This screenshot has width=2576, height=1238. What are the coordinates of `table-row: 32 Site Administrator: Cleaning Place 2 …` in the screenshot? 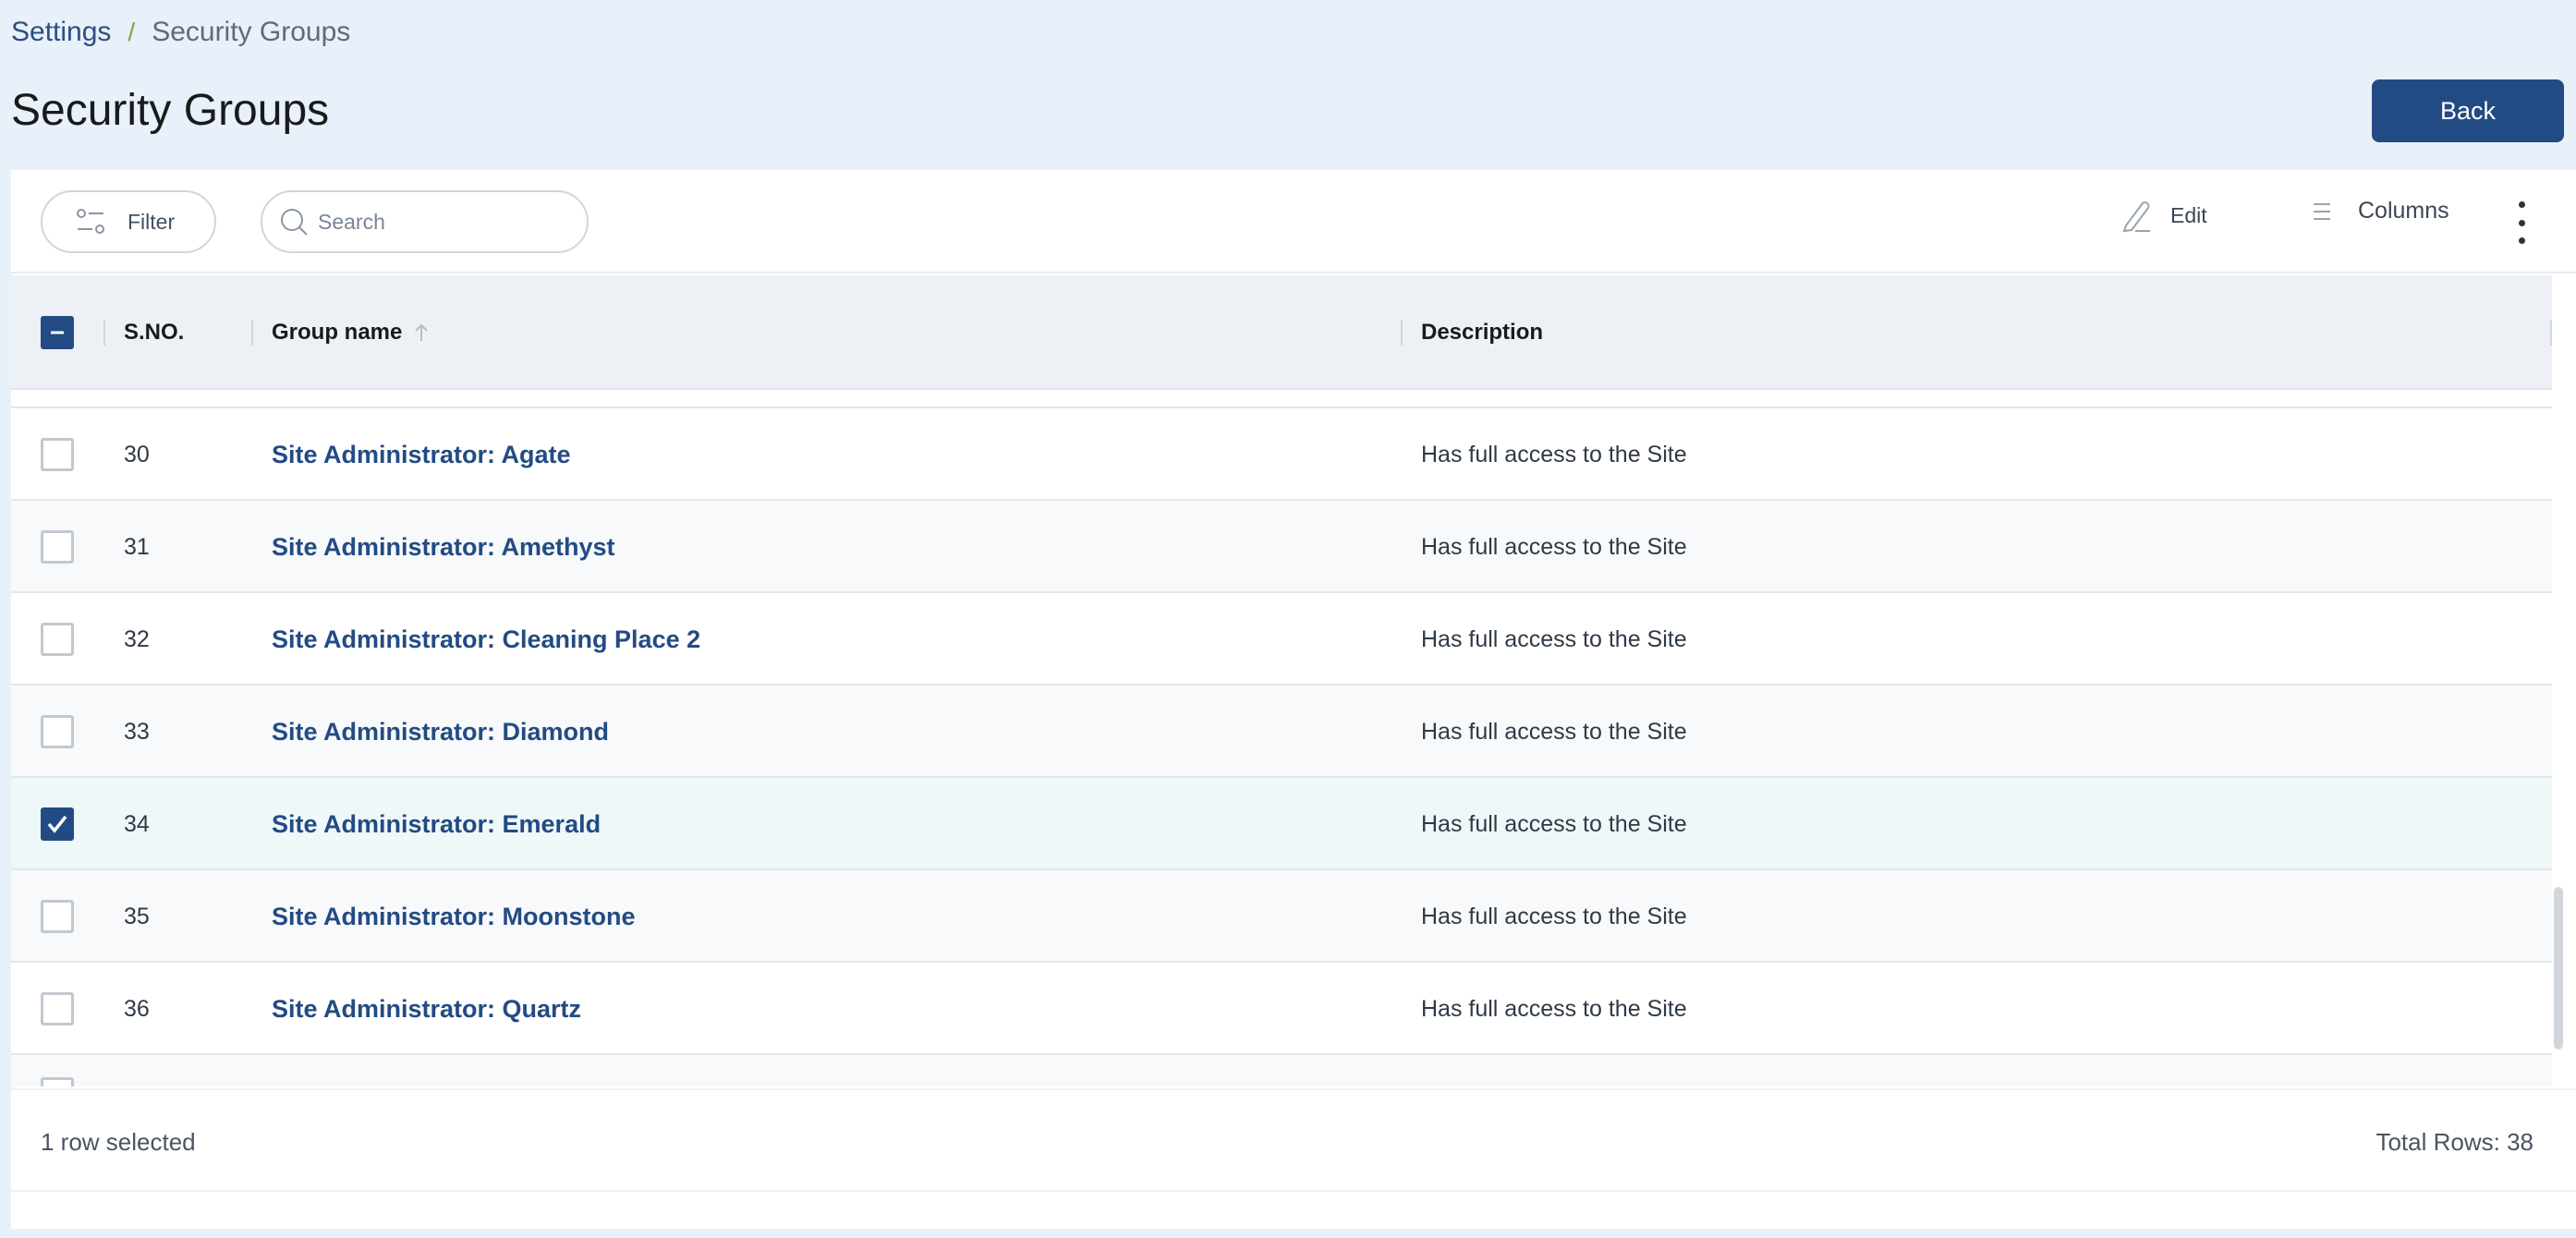 It's located at (1281, 639).